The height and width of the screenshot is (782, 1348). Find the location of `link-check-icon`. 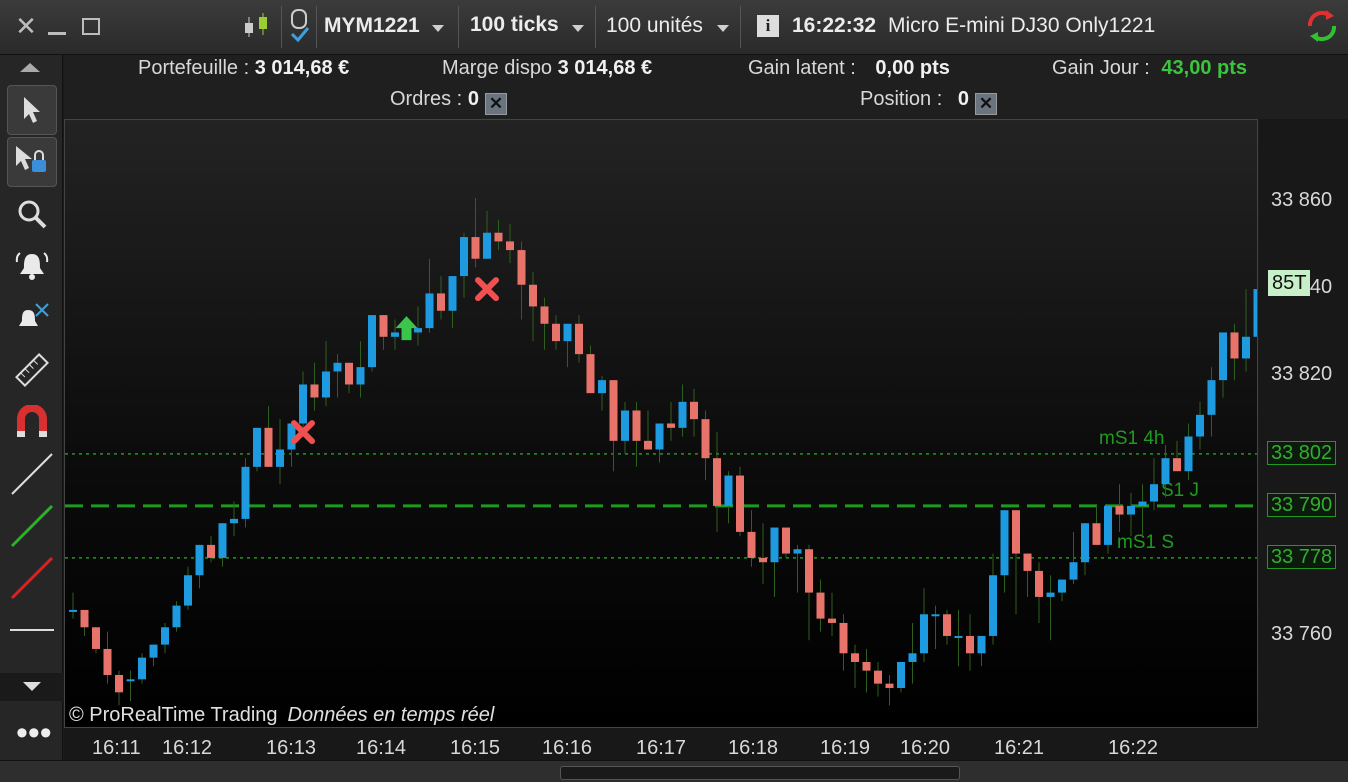

link-check-icon is located at coordinates (299, 26).